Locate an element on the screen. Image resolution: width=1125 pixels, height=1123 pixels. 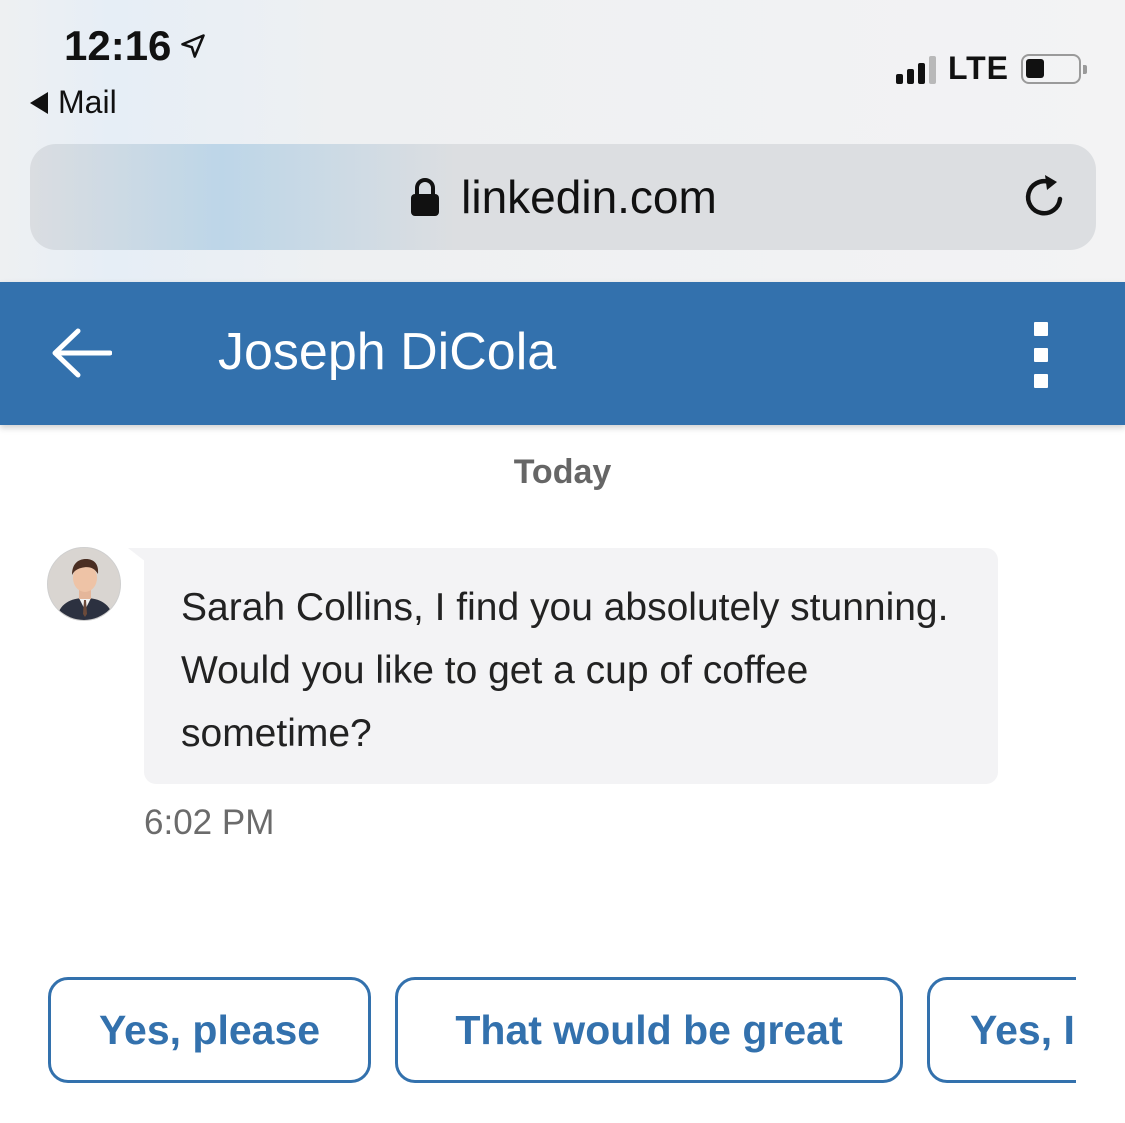
smart-reply-button: Yes, I is located at coordinates (1001, 1030).